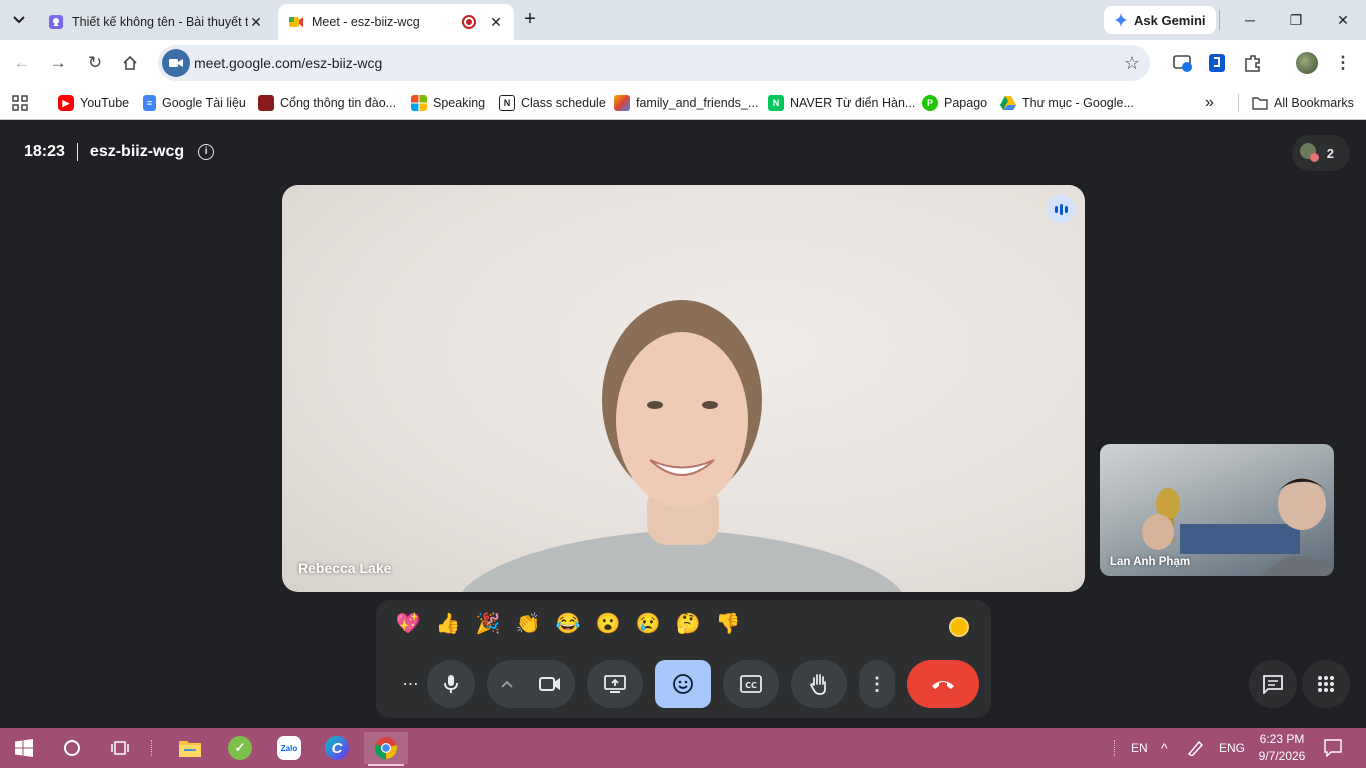  I want to click on tab-meet: Meet - esz-biiz-wcg ✕, so click(396, 22).